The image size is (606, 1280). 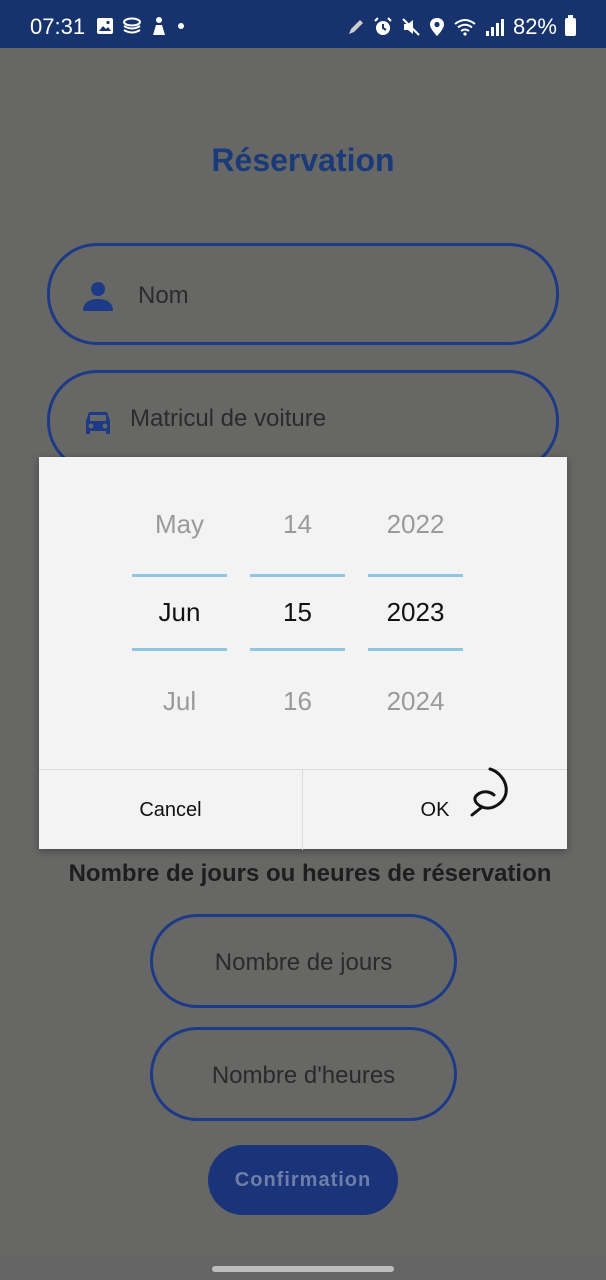 I want to click on day-selected: 15, so click(x=297, y=612).